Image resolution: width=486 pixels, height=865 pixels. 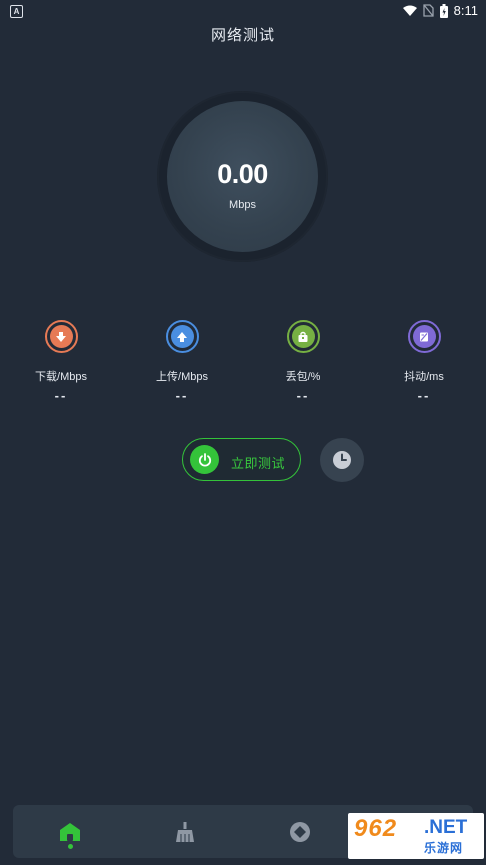 What do you see at coordinates (61, 336) in the screenshot?
I see `download-icon` at bounding box center [61, 336].